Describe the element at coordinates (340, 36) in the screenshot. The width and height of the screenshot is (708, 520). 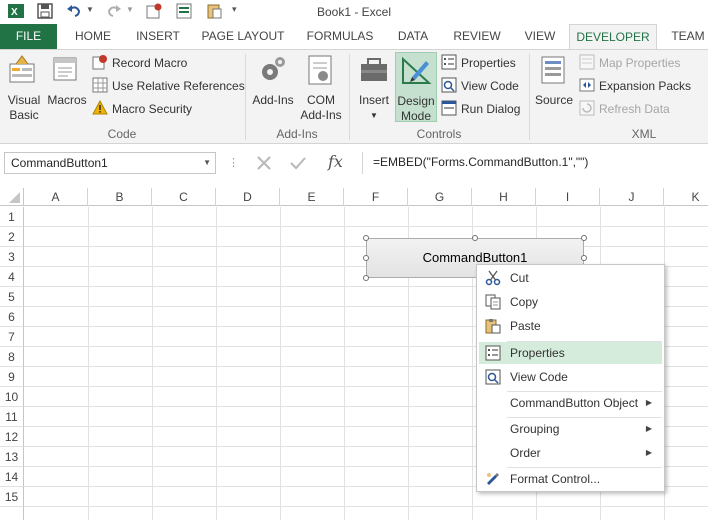
I see `tab-formulas: FORMULAS` at that location.